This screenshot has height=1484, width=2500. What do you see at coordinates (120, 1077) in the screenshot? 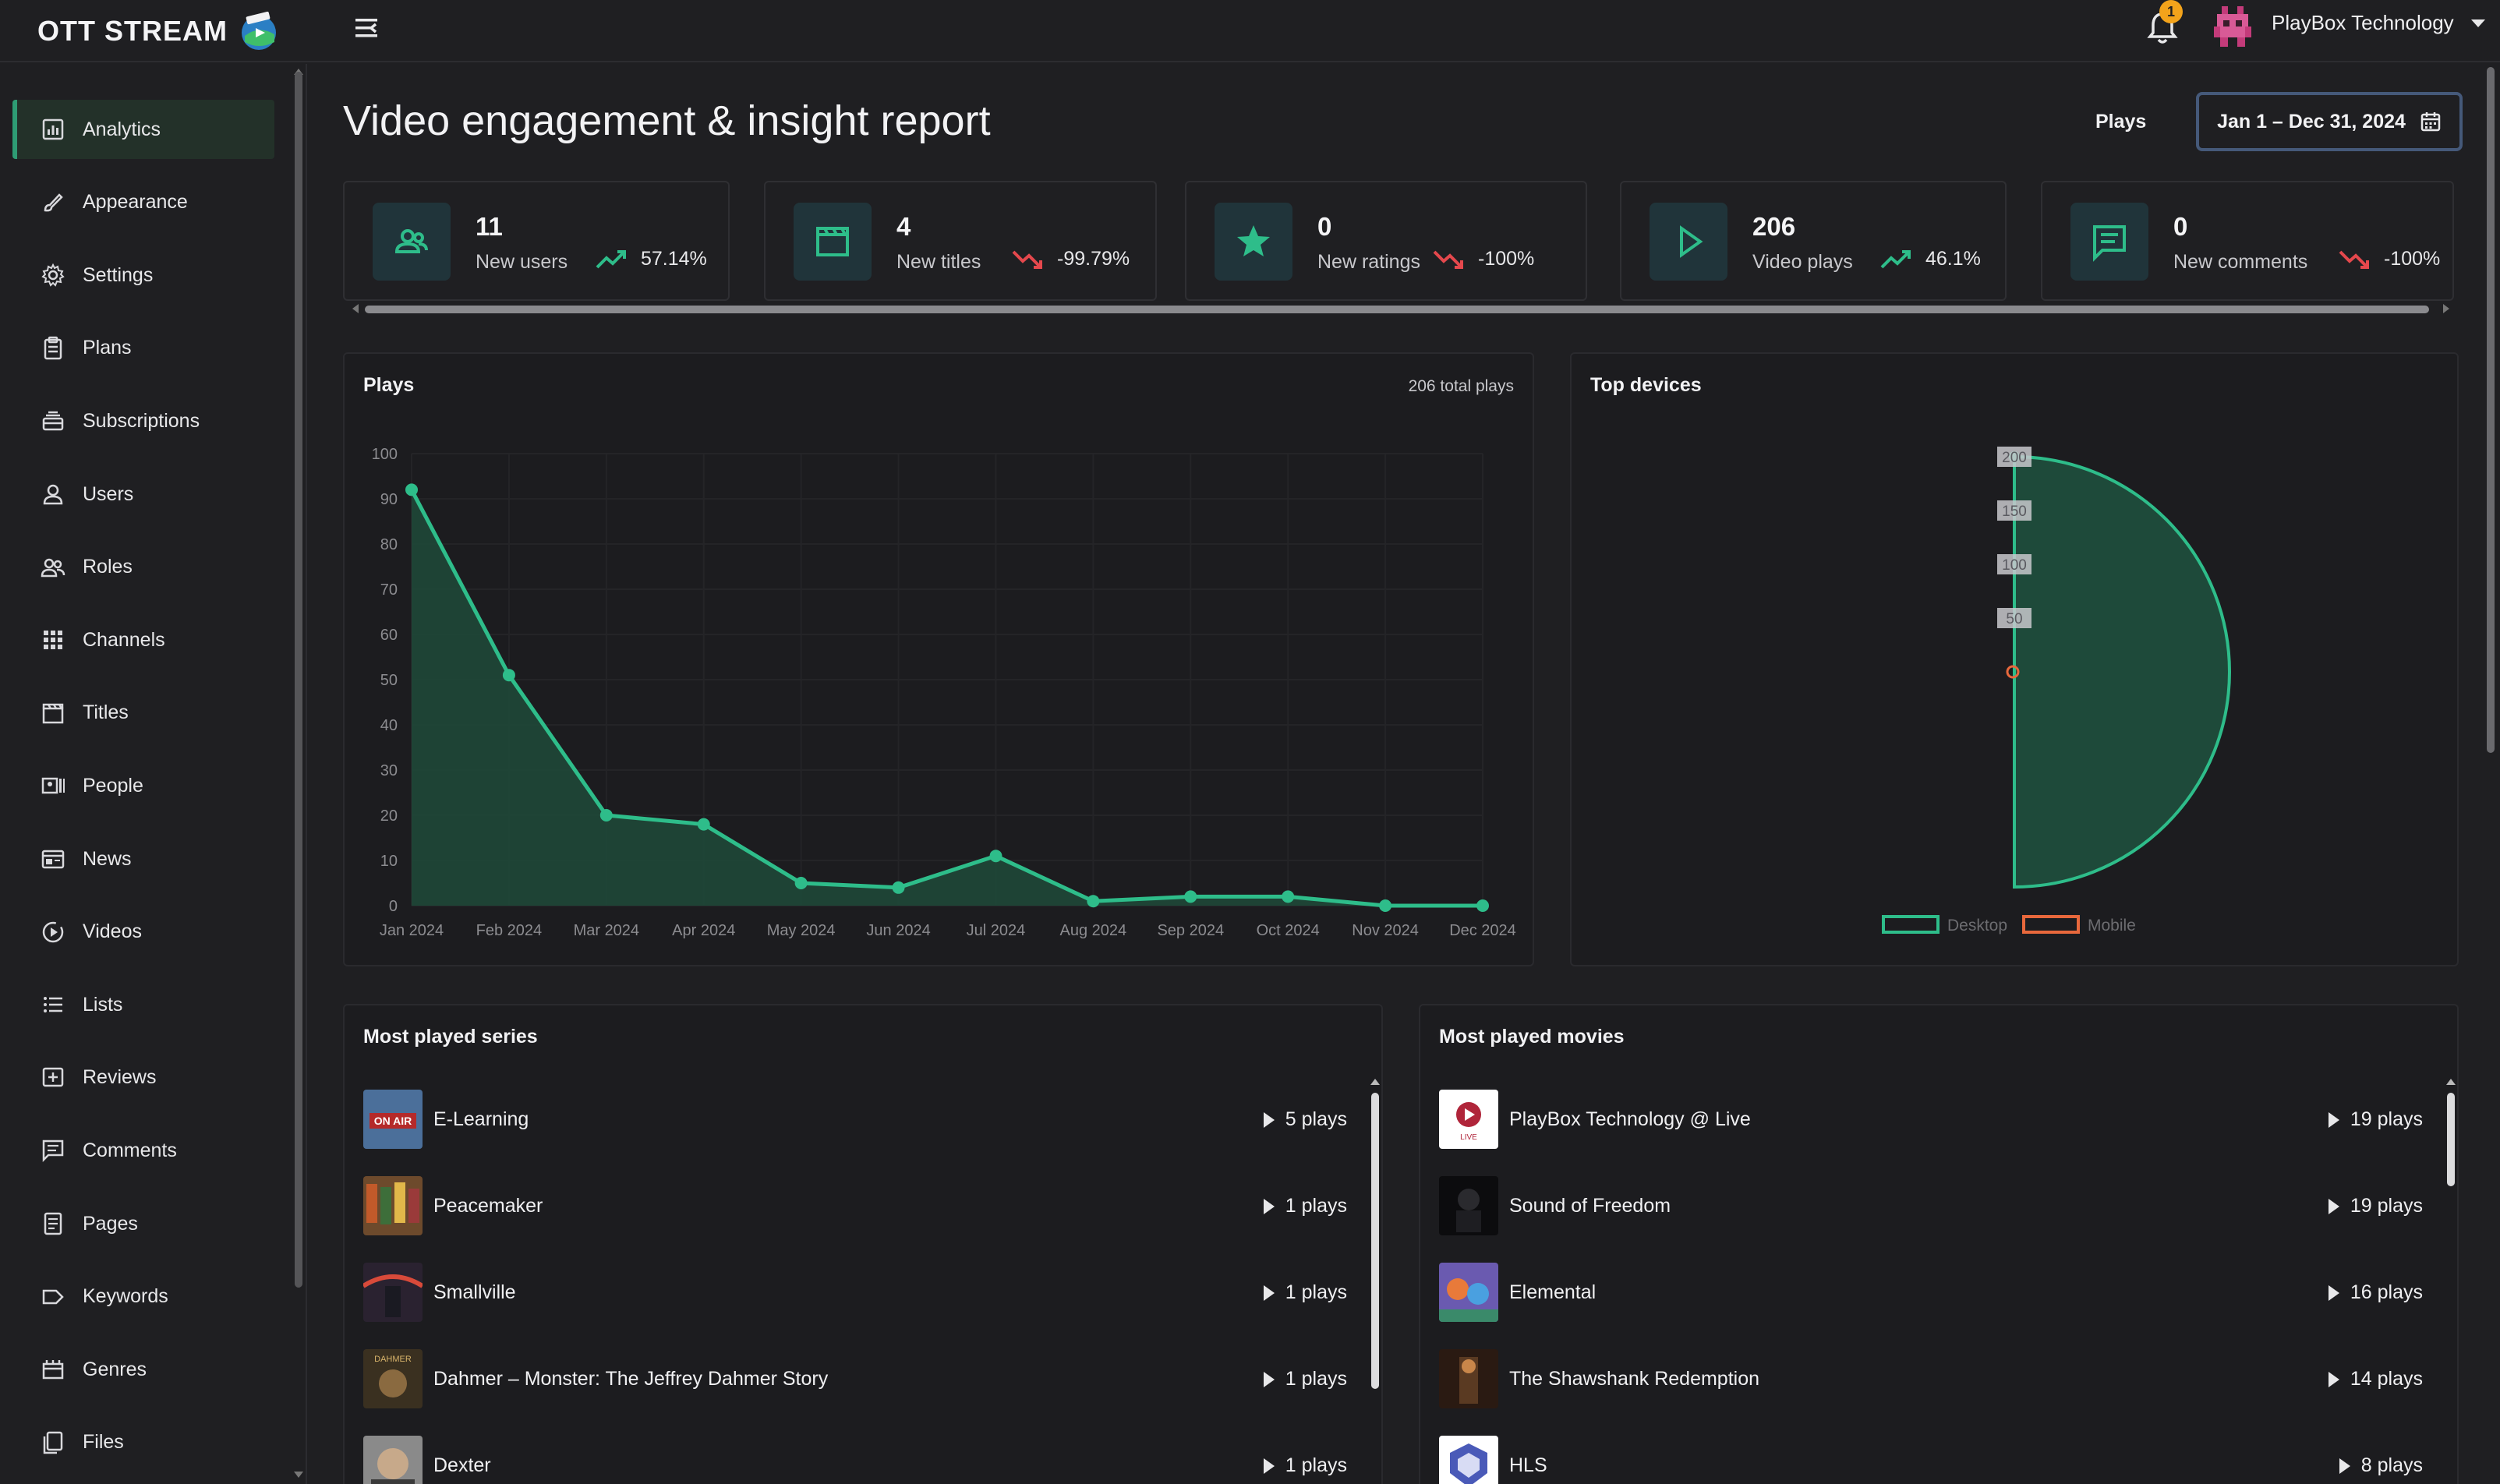
I see `sidebar-item-label: Reviews` at bounding box center [120, 1077].